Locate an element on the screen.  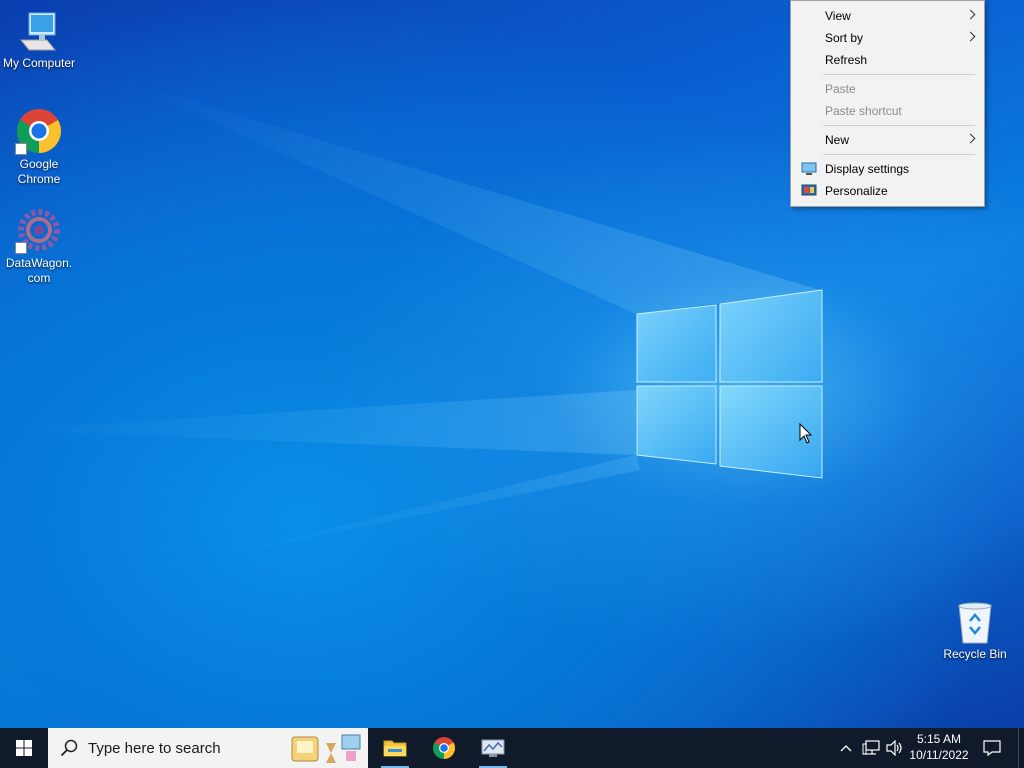
mouse-cursor-icon is located at coordinates (806, 433).